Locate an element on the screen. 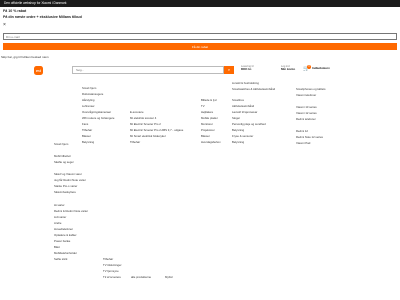  promo-title: Få 10 % rabat is located at coordinates (15, 11).